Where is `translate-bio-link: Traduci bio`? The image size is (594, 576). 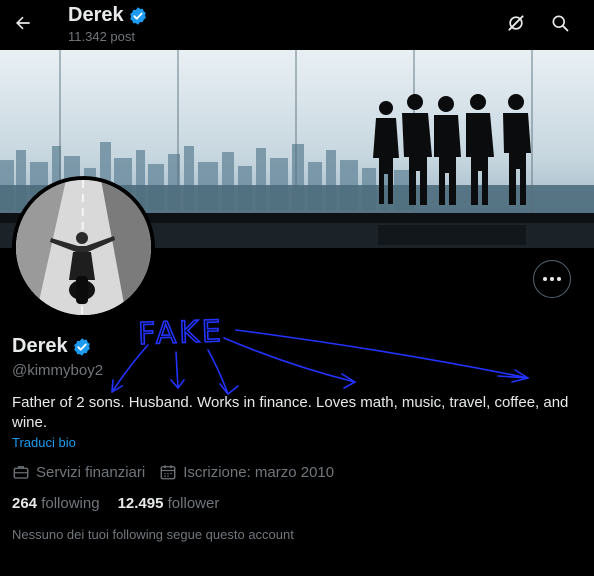
translate-bio-link: Traduci bio is located at coordinates (44, 442).